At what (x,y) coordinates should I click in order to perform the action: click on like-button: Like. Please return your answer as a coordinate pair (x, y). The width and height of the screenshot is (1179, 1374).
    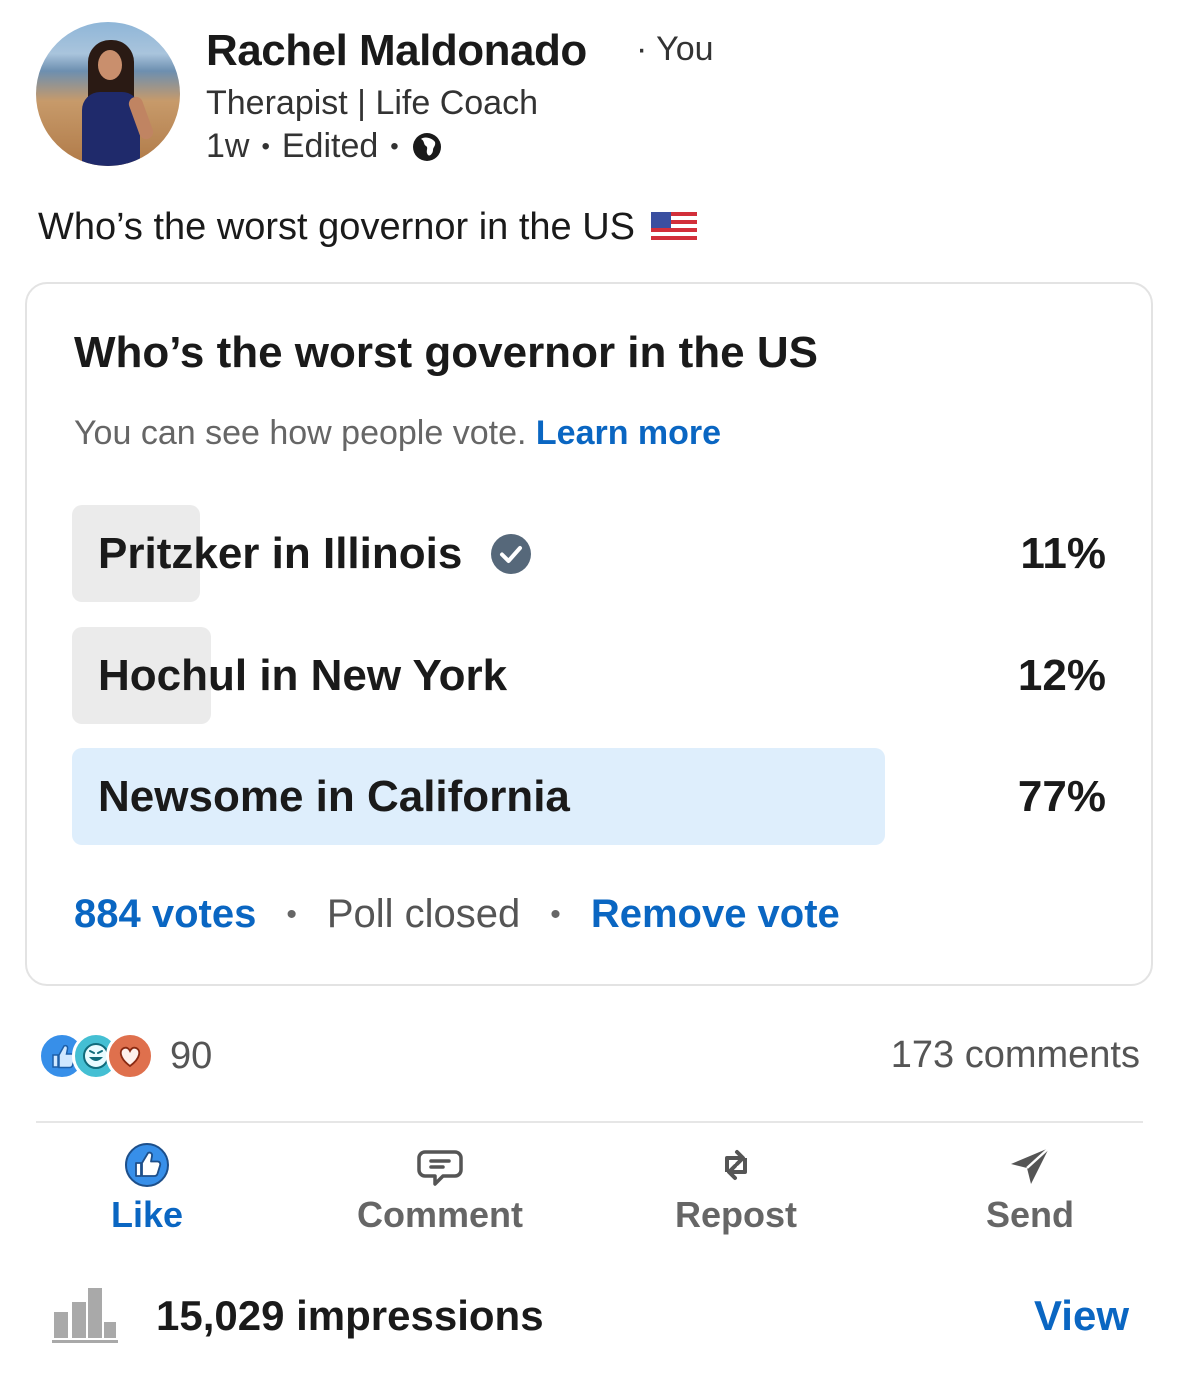
    Looking at the image, I should click on (147, 1189).